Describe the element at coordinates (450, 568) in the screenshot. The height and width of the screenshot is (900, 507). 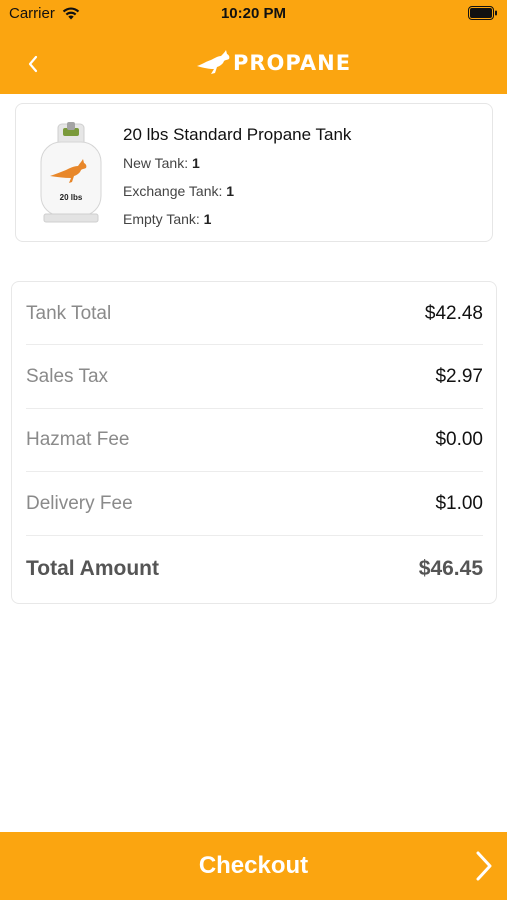
I see `total-amount-value: $46.45` at that location.